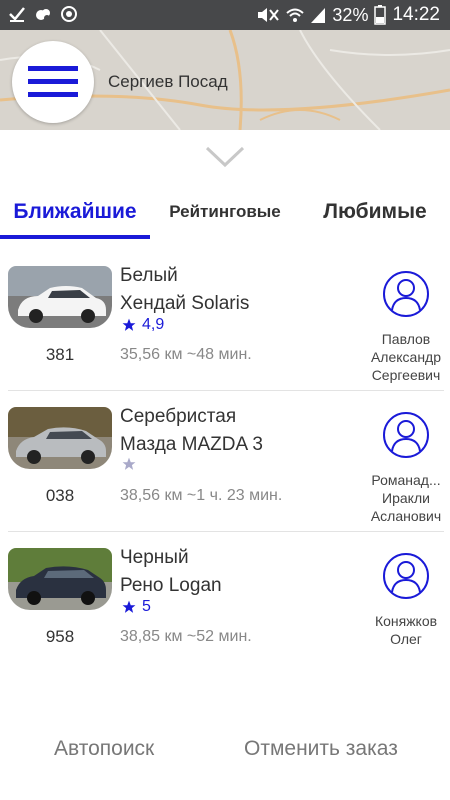 The image size is (450, 800). I want to click on car-model: Хендай Solaris, so click(185, 303).